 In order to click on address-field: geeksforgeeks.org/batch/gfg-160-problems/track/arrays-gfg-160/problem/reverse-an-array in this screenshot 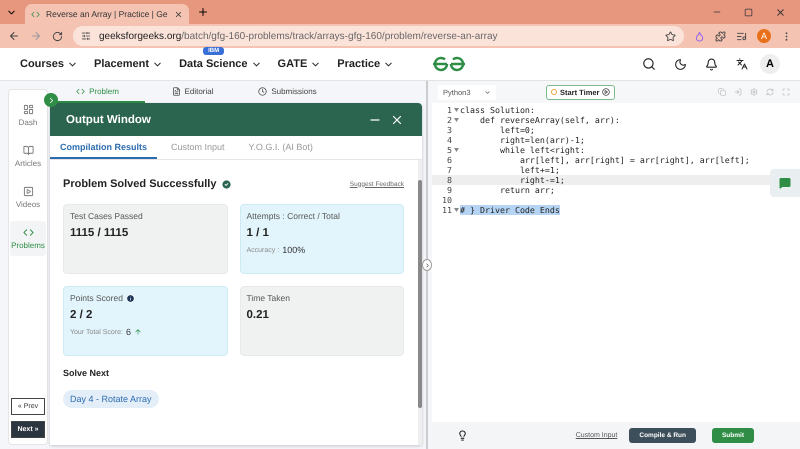, I will do `click(378, 36)`.